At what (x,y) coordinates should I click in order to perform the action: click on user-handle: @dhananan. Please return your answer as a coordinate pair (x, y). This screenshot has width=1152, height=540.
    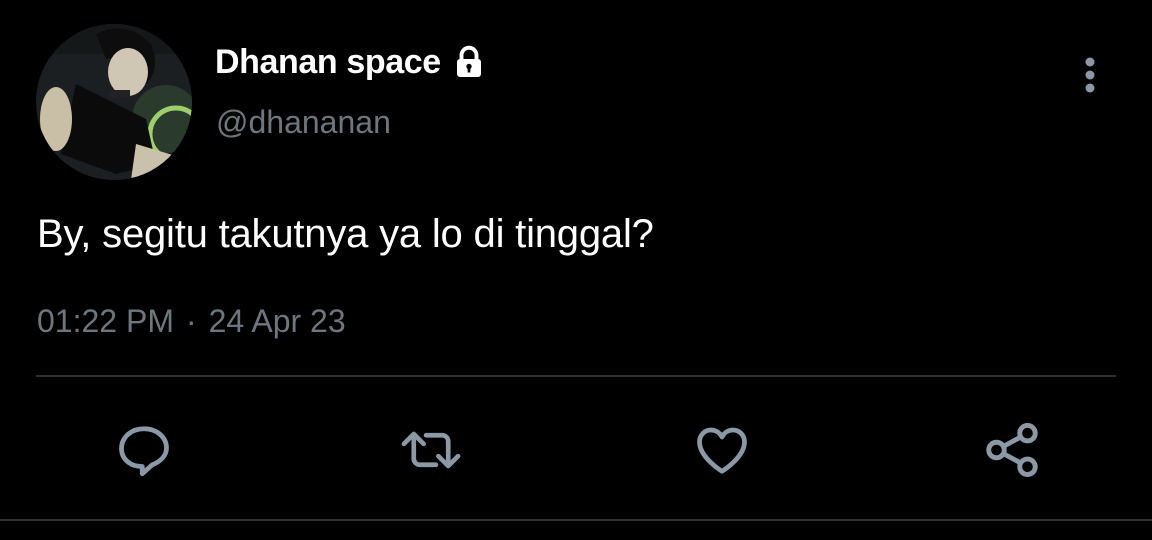
    Looking at the image, I should click on (303, 122).